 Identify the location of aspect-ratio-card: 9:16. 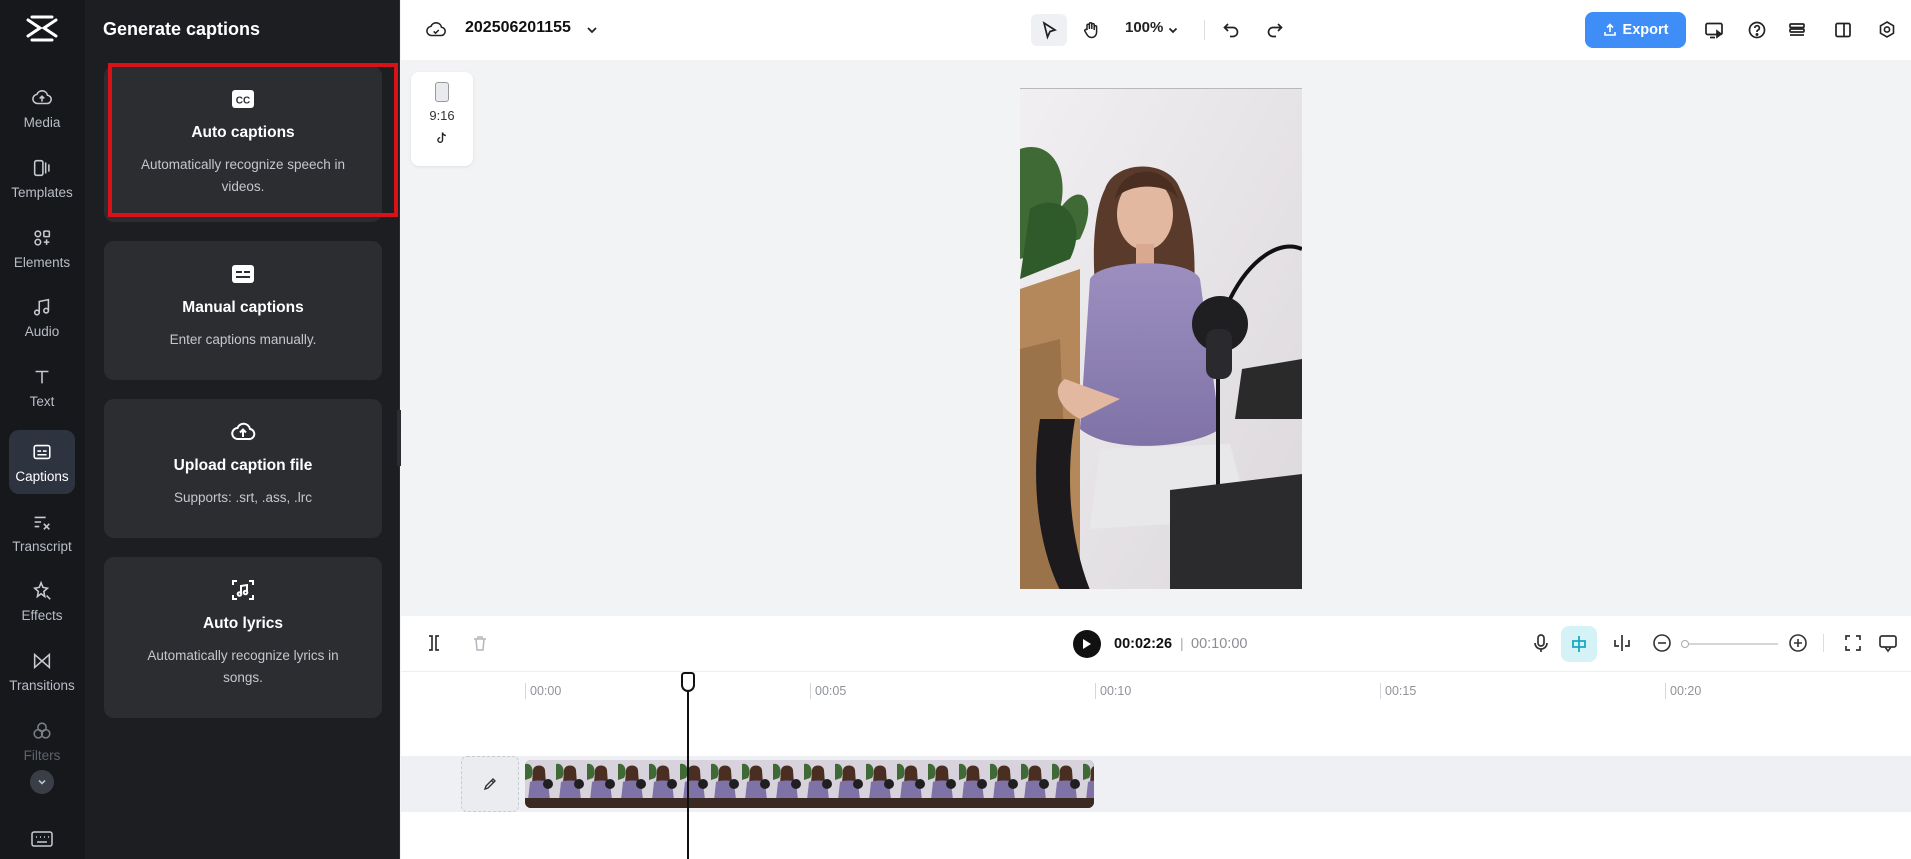
(442, 119).